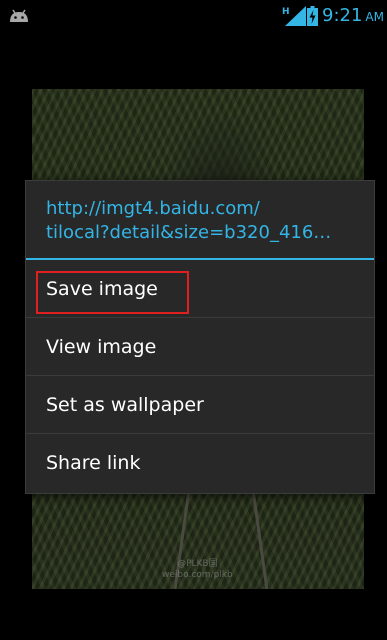 Image resolution: width=387 pixels, height=640 pixels. I want to click on battery-charging-icon, so click(312, 16).